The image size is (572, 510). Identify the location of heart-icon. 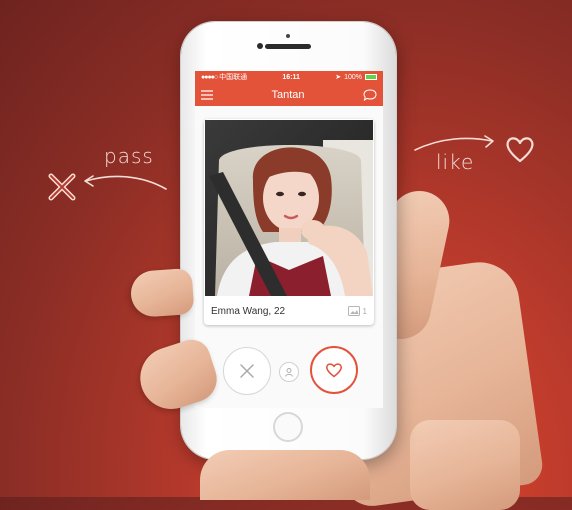
(334, 370).